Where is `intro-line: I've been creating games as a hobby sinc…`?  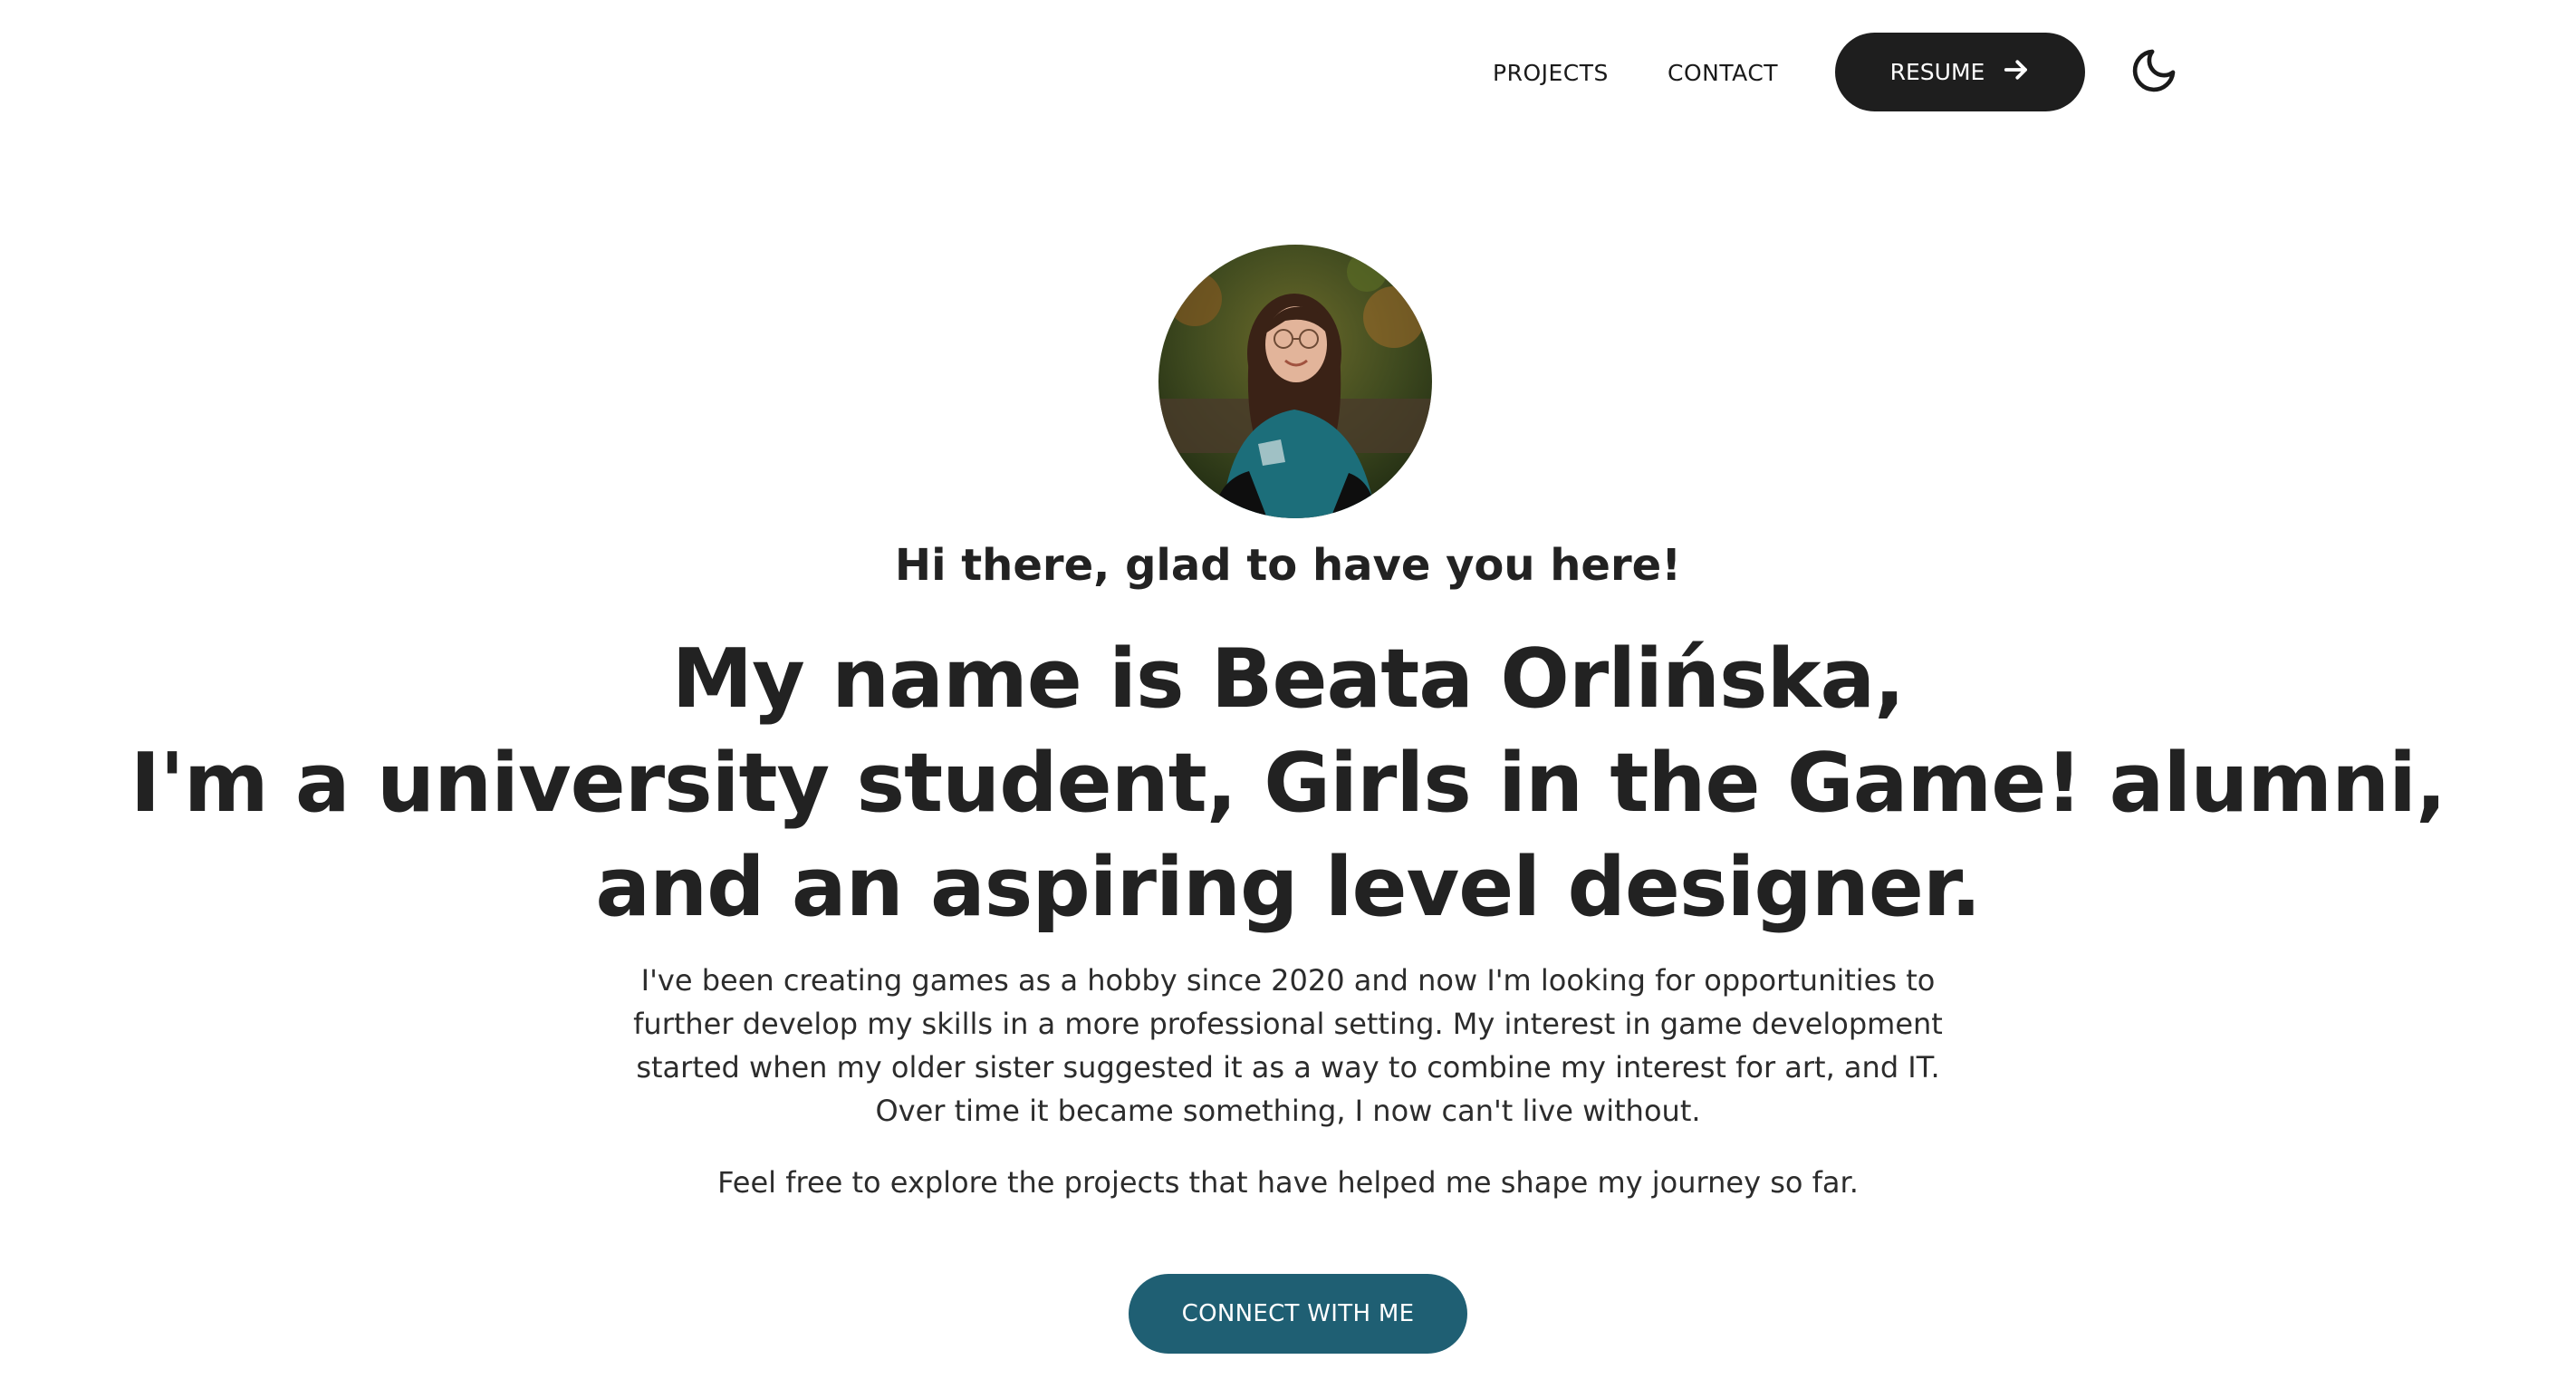 intro-line: I've been creating games as a hobby sinc… is located at coordinates (1288, 980).